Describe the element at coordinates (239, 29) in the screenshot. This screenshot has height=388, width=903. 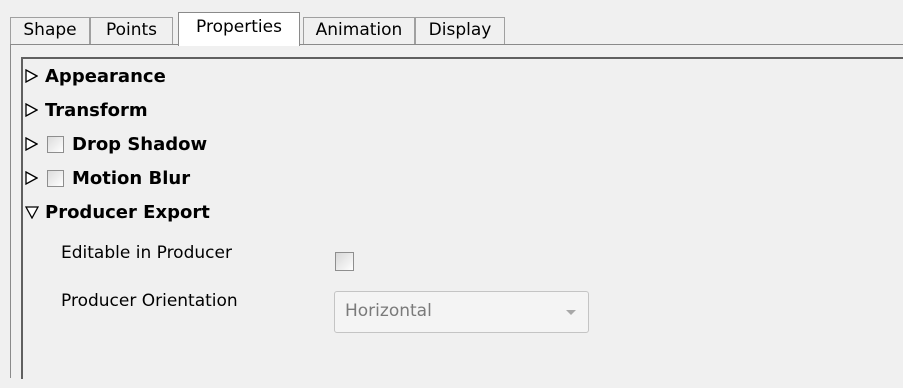
I see `tab-properties: Properties` at that location.